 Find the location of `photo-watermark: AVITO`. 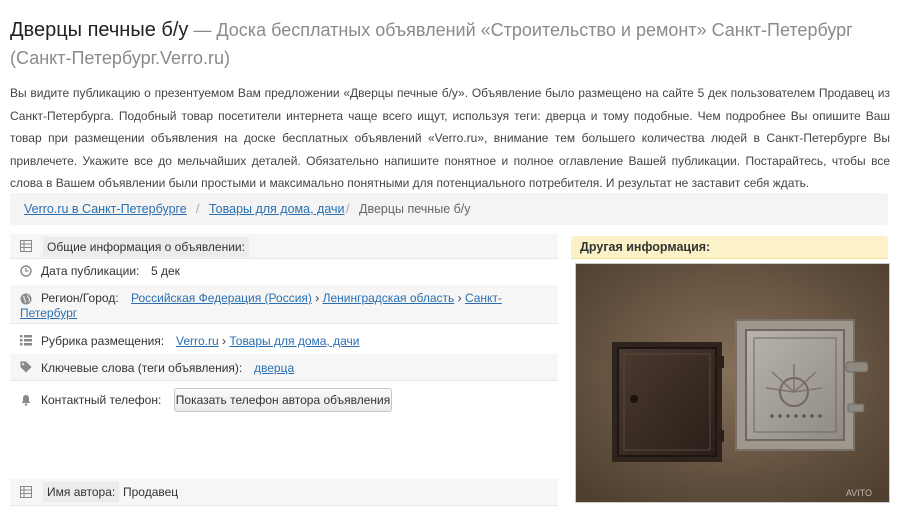

photo-watermark: AVITO is located at coordinates (859, 493).